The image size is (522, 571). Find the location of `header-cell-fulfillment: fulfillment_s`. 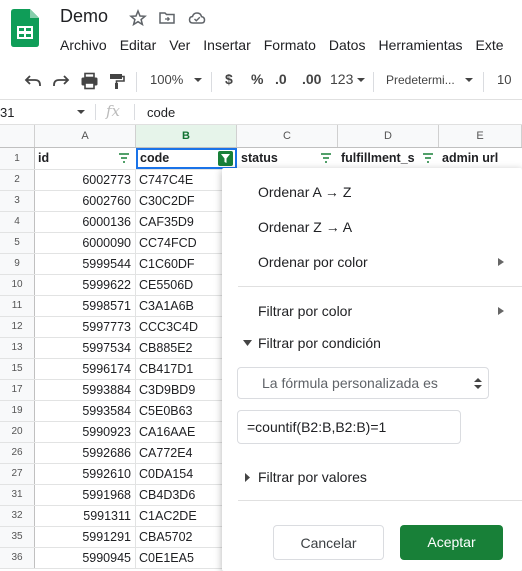

header-cell-fulfillment: fulfillment_s is located at coordinates (378, 158).